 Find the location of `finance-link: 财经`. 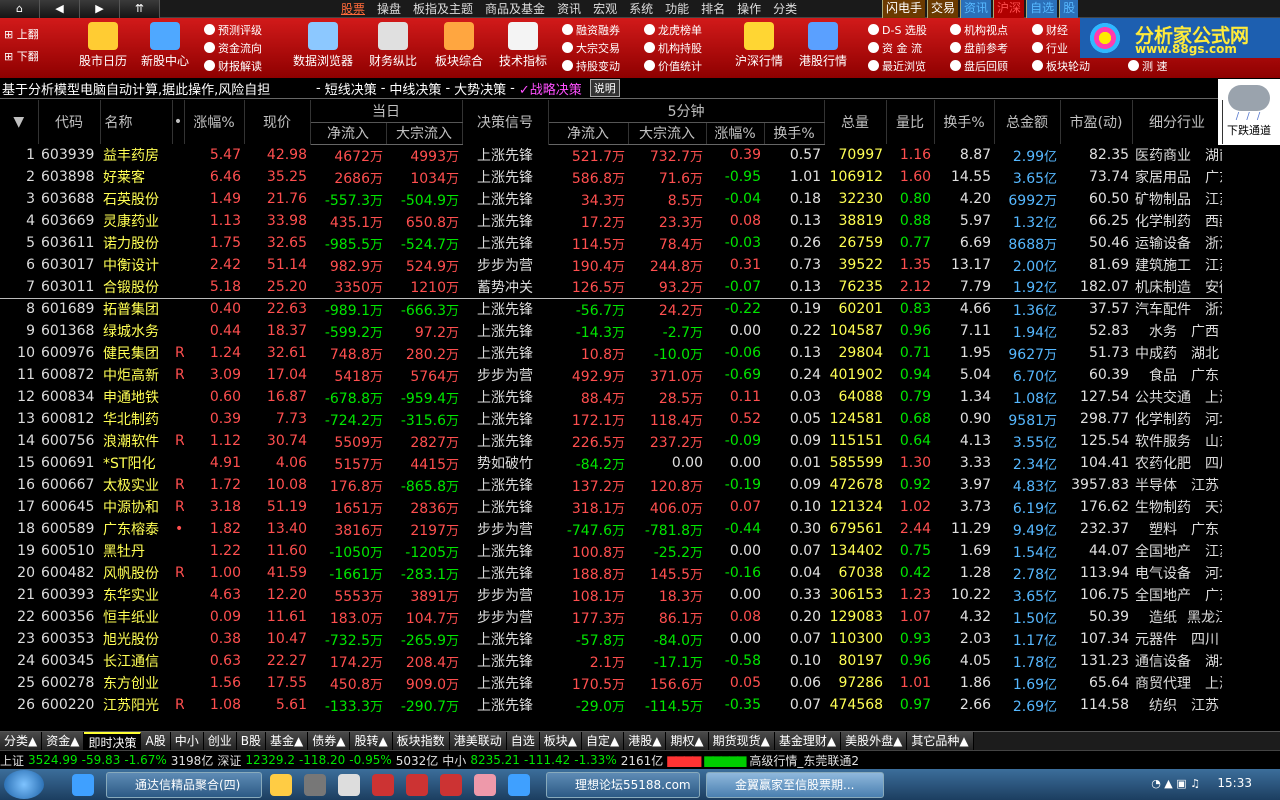

finance-link: 财经 is located at coordinates (1050, 31).